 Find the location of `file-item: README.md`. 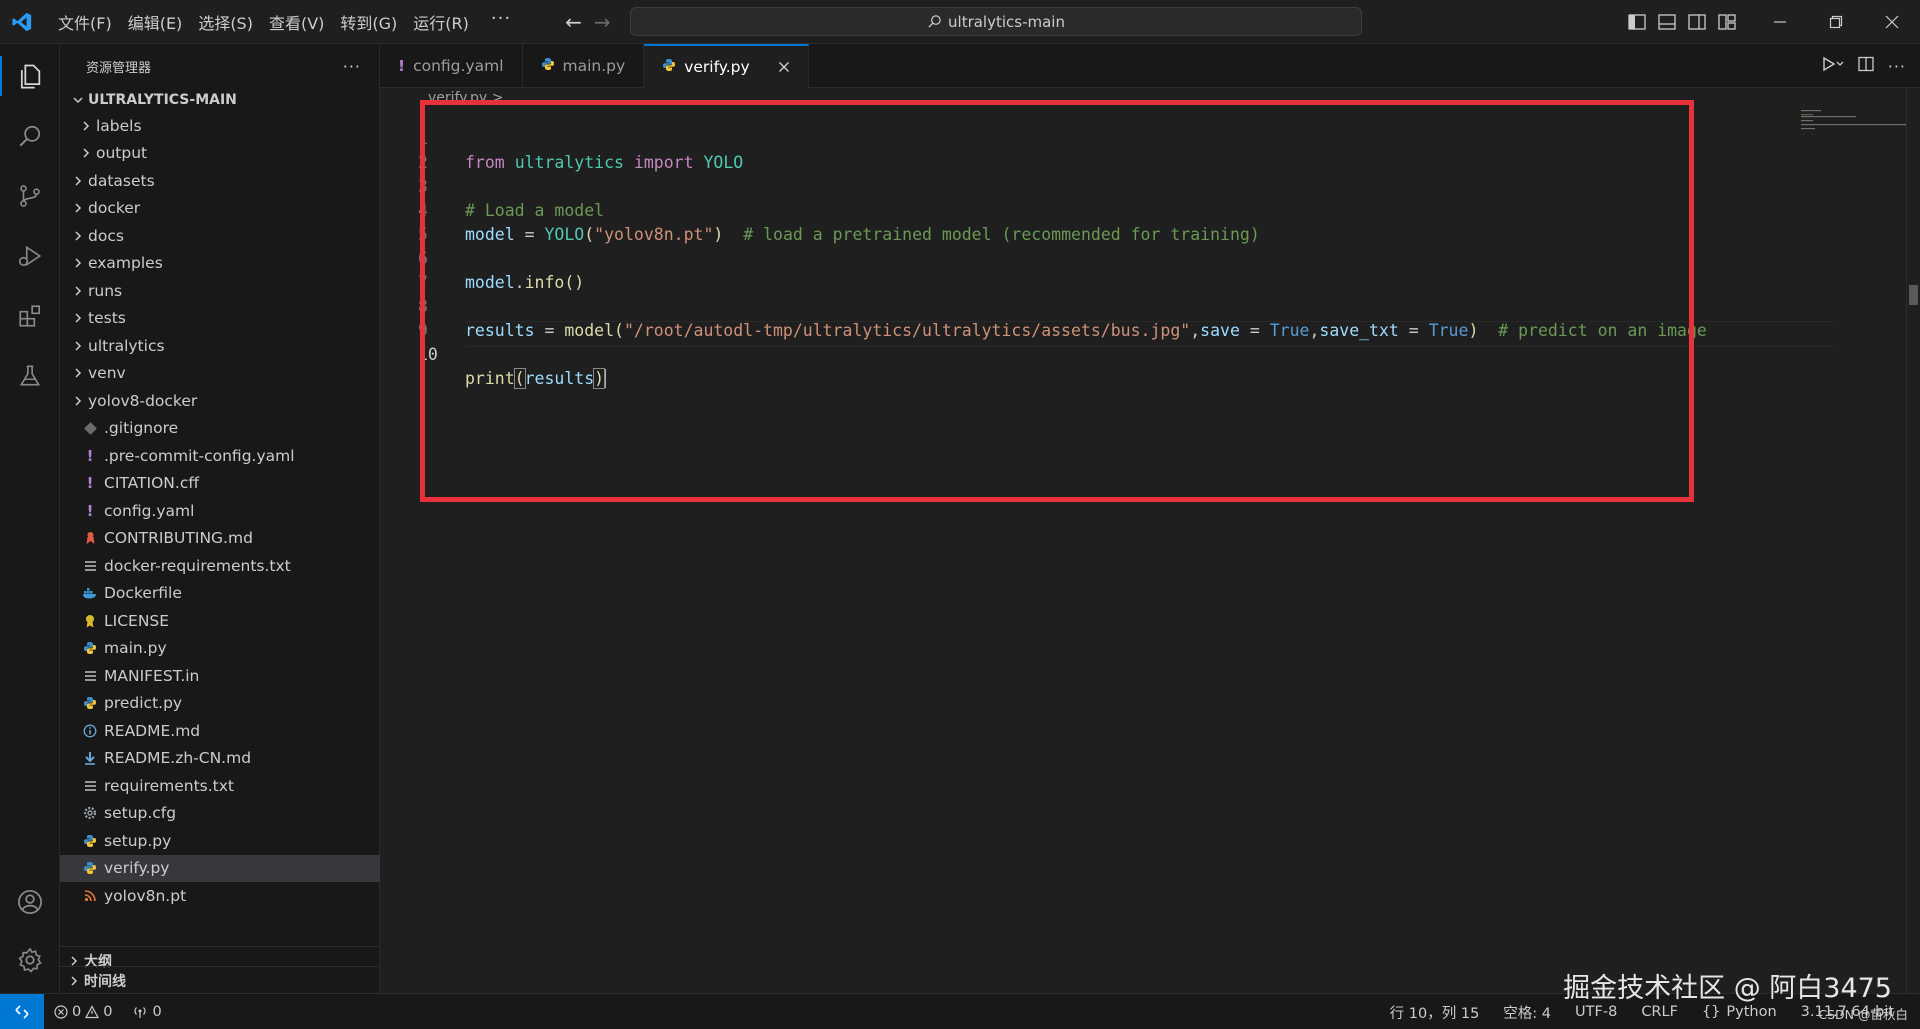

file-item: README.md is located at coordinates (220, 731).